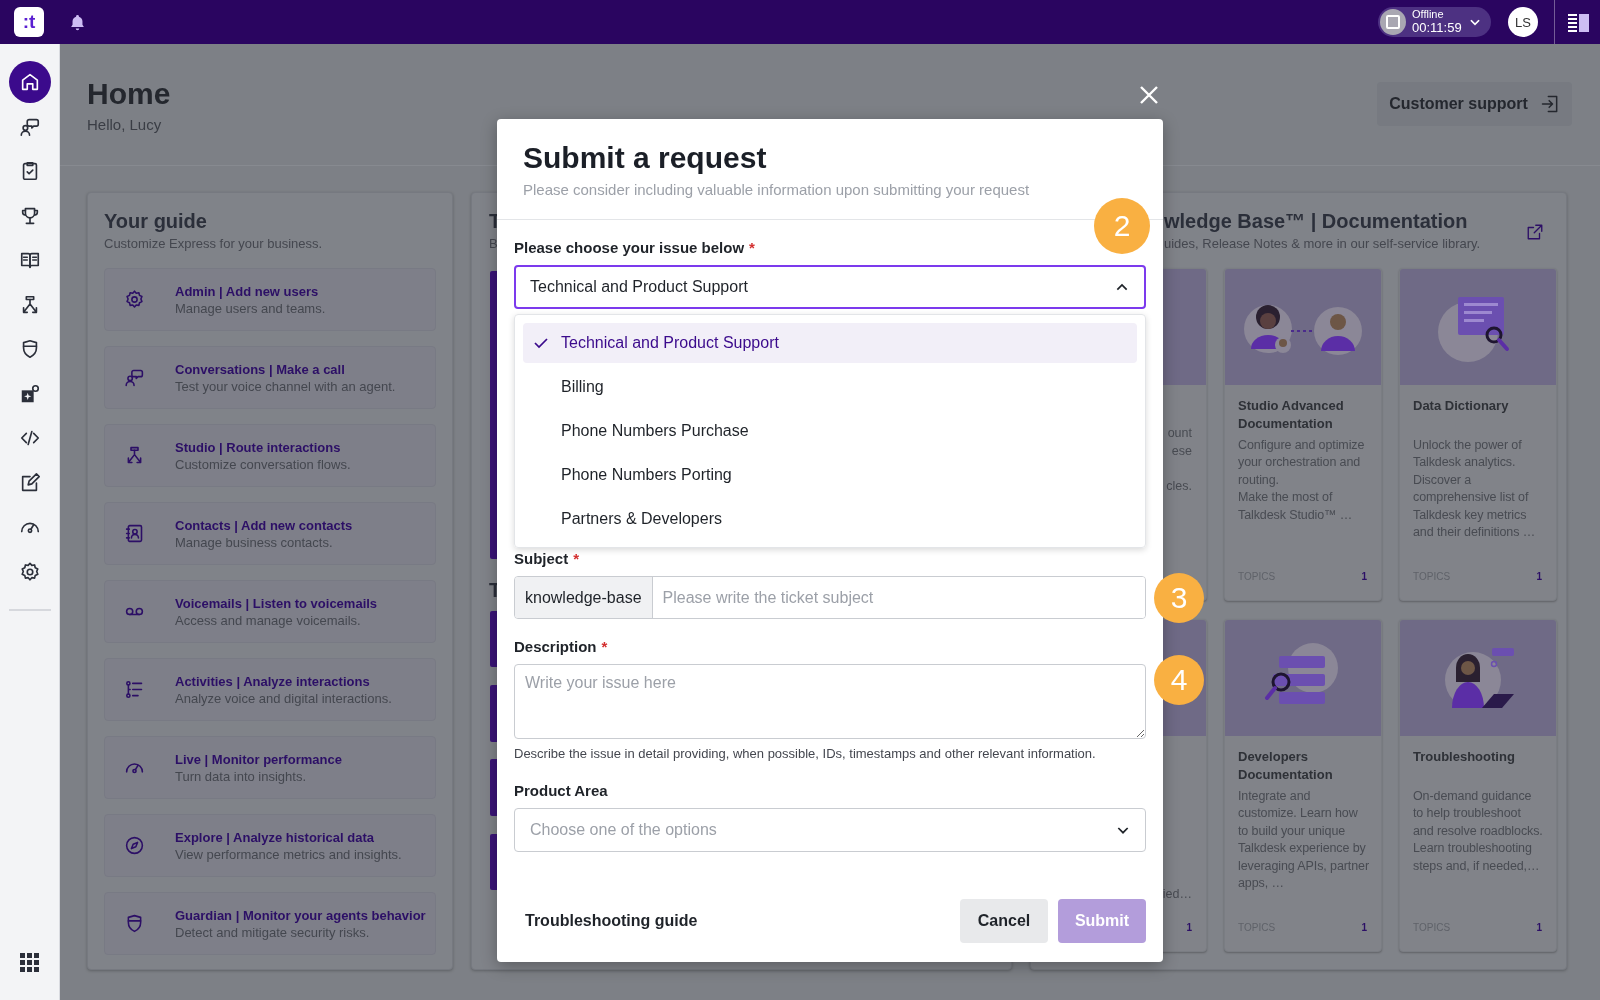  Describe the element at coordinates (276, 603) in the screenshot. I see `guide-item-title: Voicemails | Listen to voicemails` at that location.